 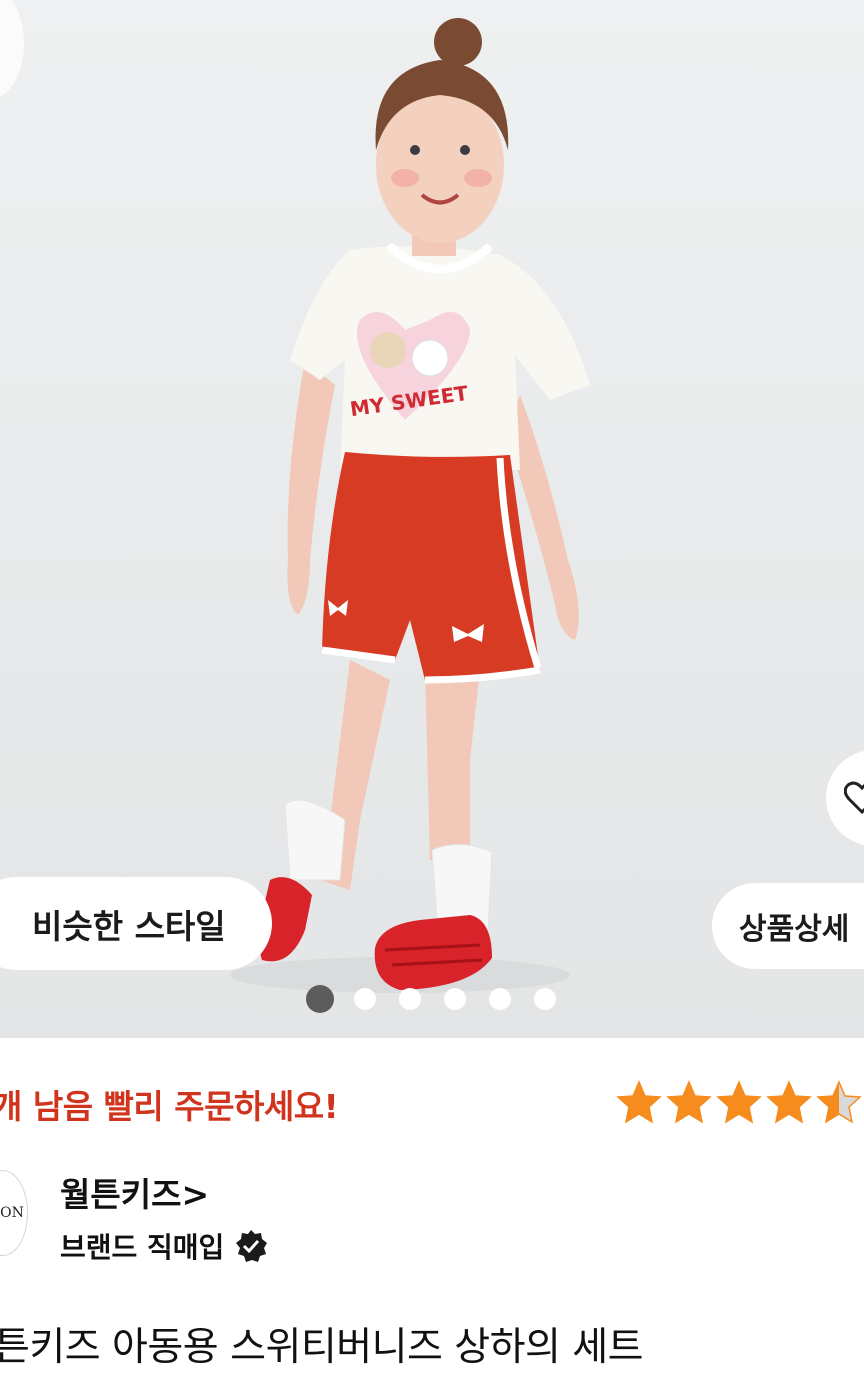 I want to click on product-title: 튼키즈 아동용 스위티버니즈 상하의 세트, so click(x=322, y=1347).